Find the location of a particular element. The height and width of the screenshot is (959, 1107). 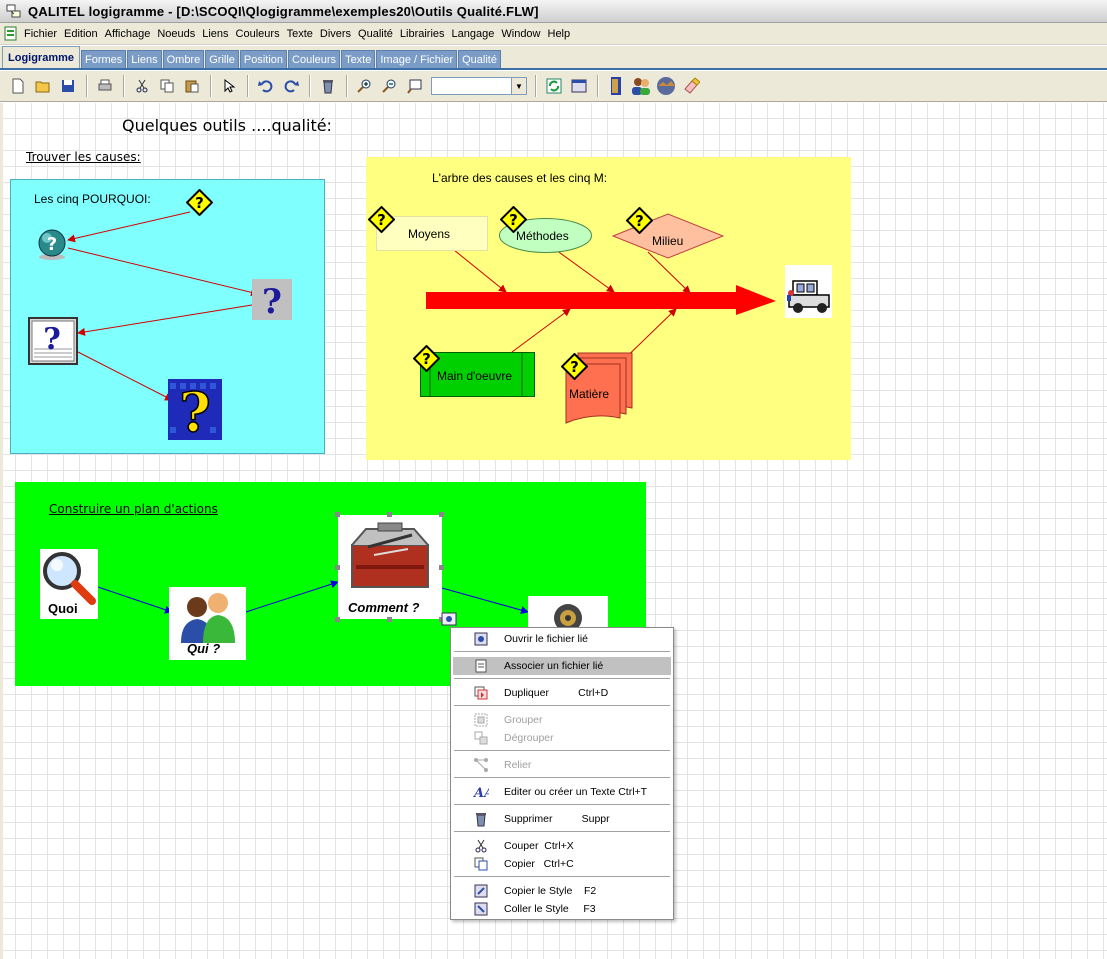

node-qui-label: Qui ? is located at coordinates (204, 648).